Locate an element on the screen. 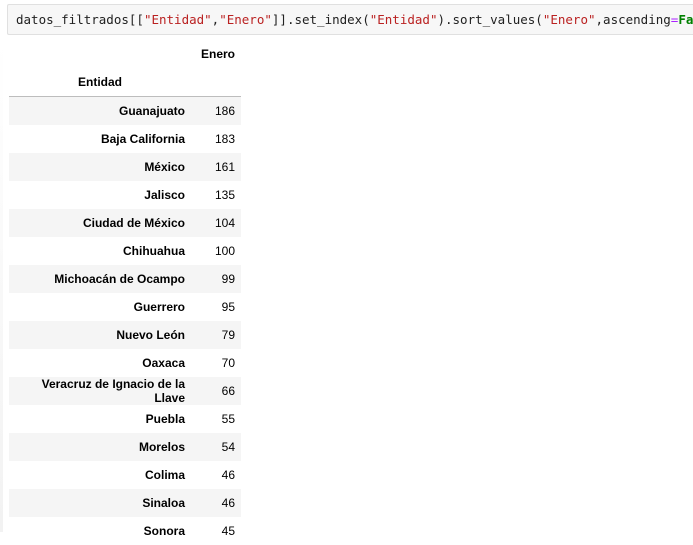  column-header-enero: Enero is located at coordinates (216, 54).